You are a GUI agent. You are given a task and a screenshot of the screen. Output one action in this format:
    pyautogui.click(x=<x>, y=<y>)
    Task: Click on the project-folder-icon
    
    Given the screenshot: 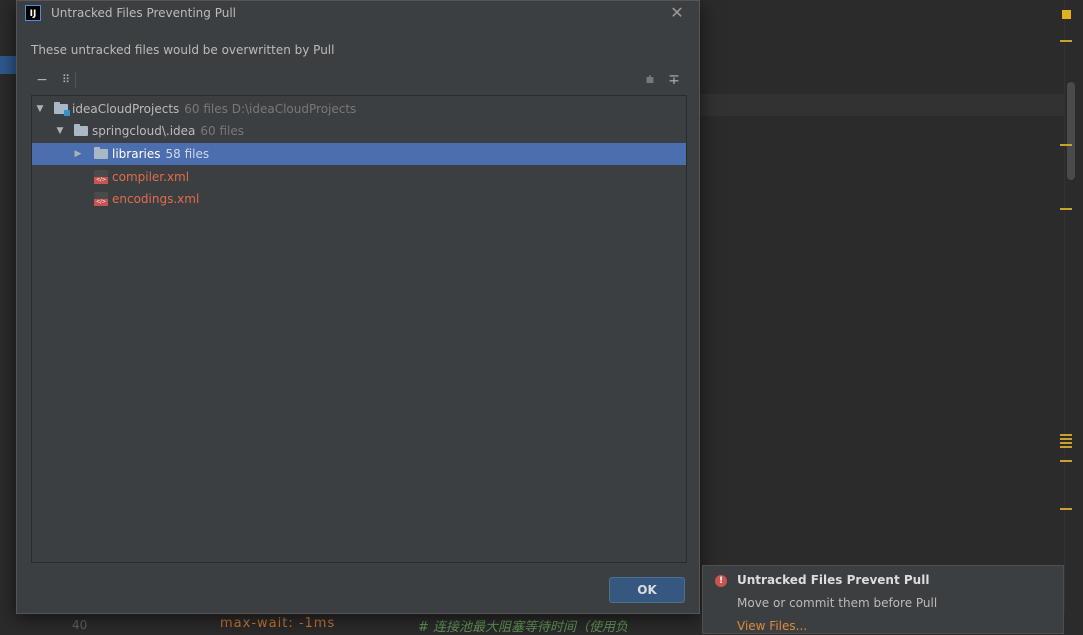 What is the action you would take?
    pyautogui.click(x=62, y=109)
    